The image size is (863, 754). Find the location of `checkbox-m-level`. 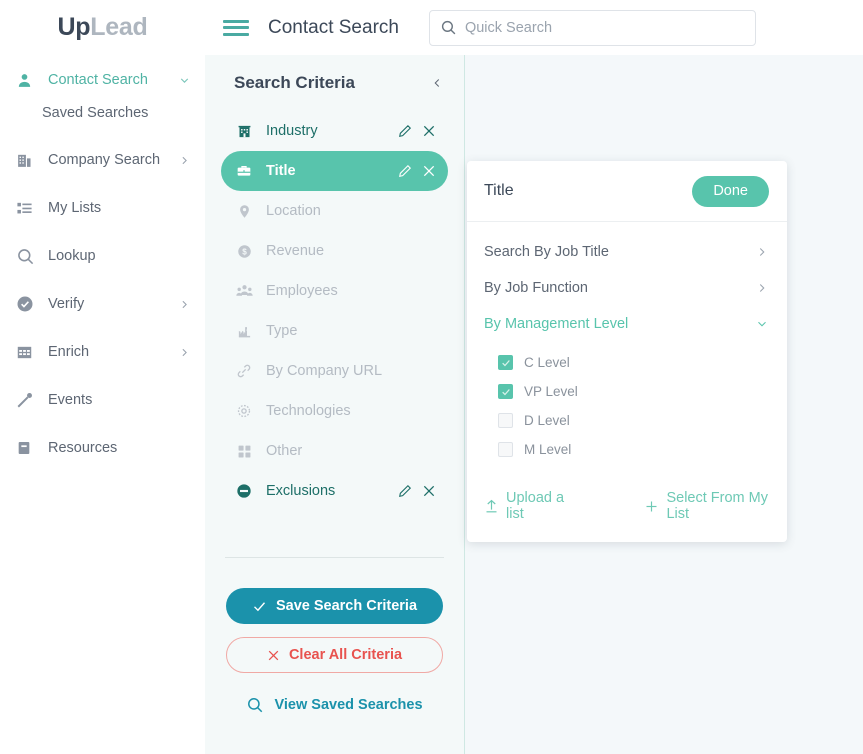

checkbox-m-level is located at coordinates (505, 449).